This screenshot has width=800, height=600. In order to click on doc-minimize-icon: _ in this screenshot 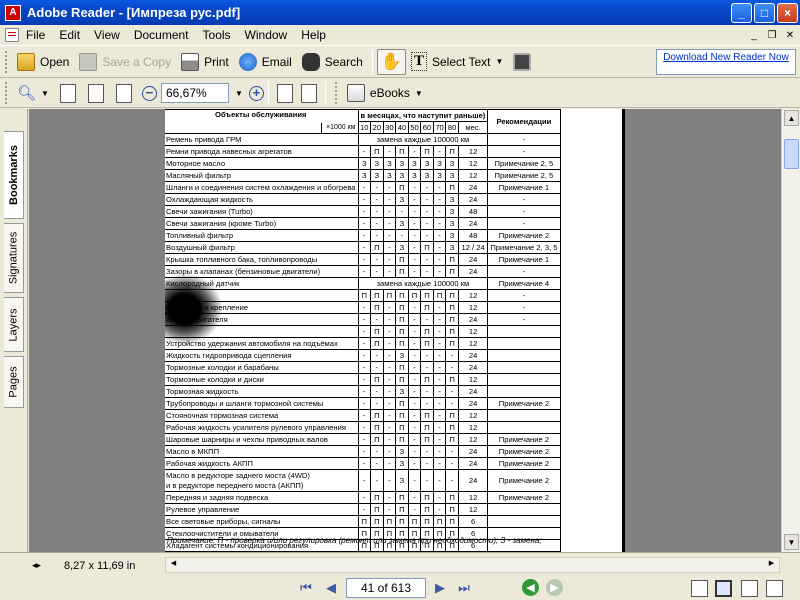, I will do `click(754, 35)`.